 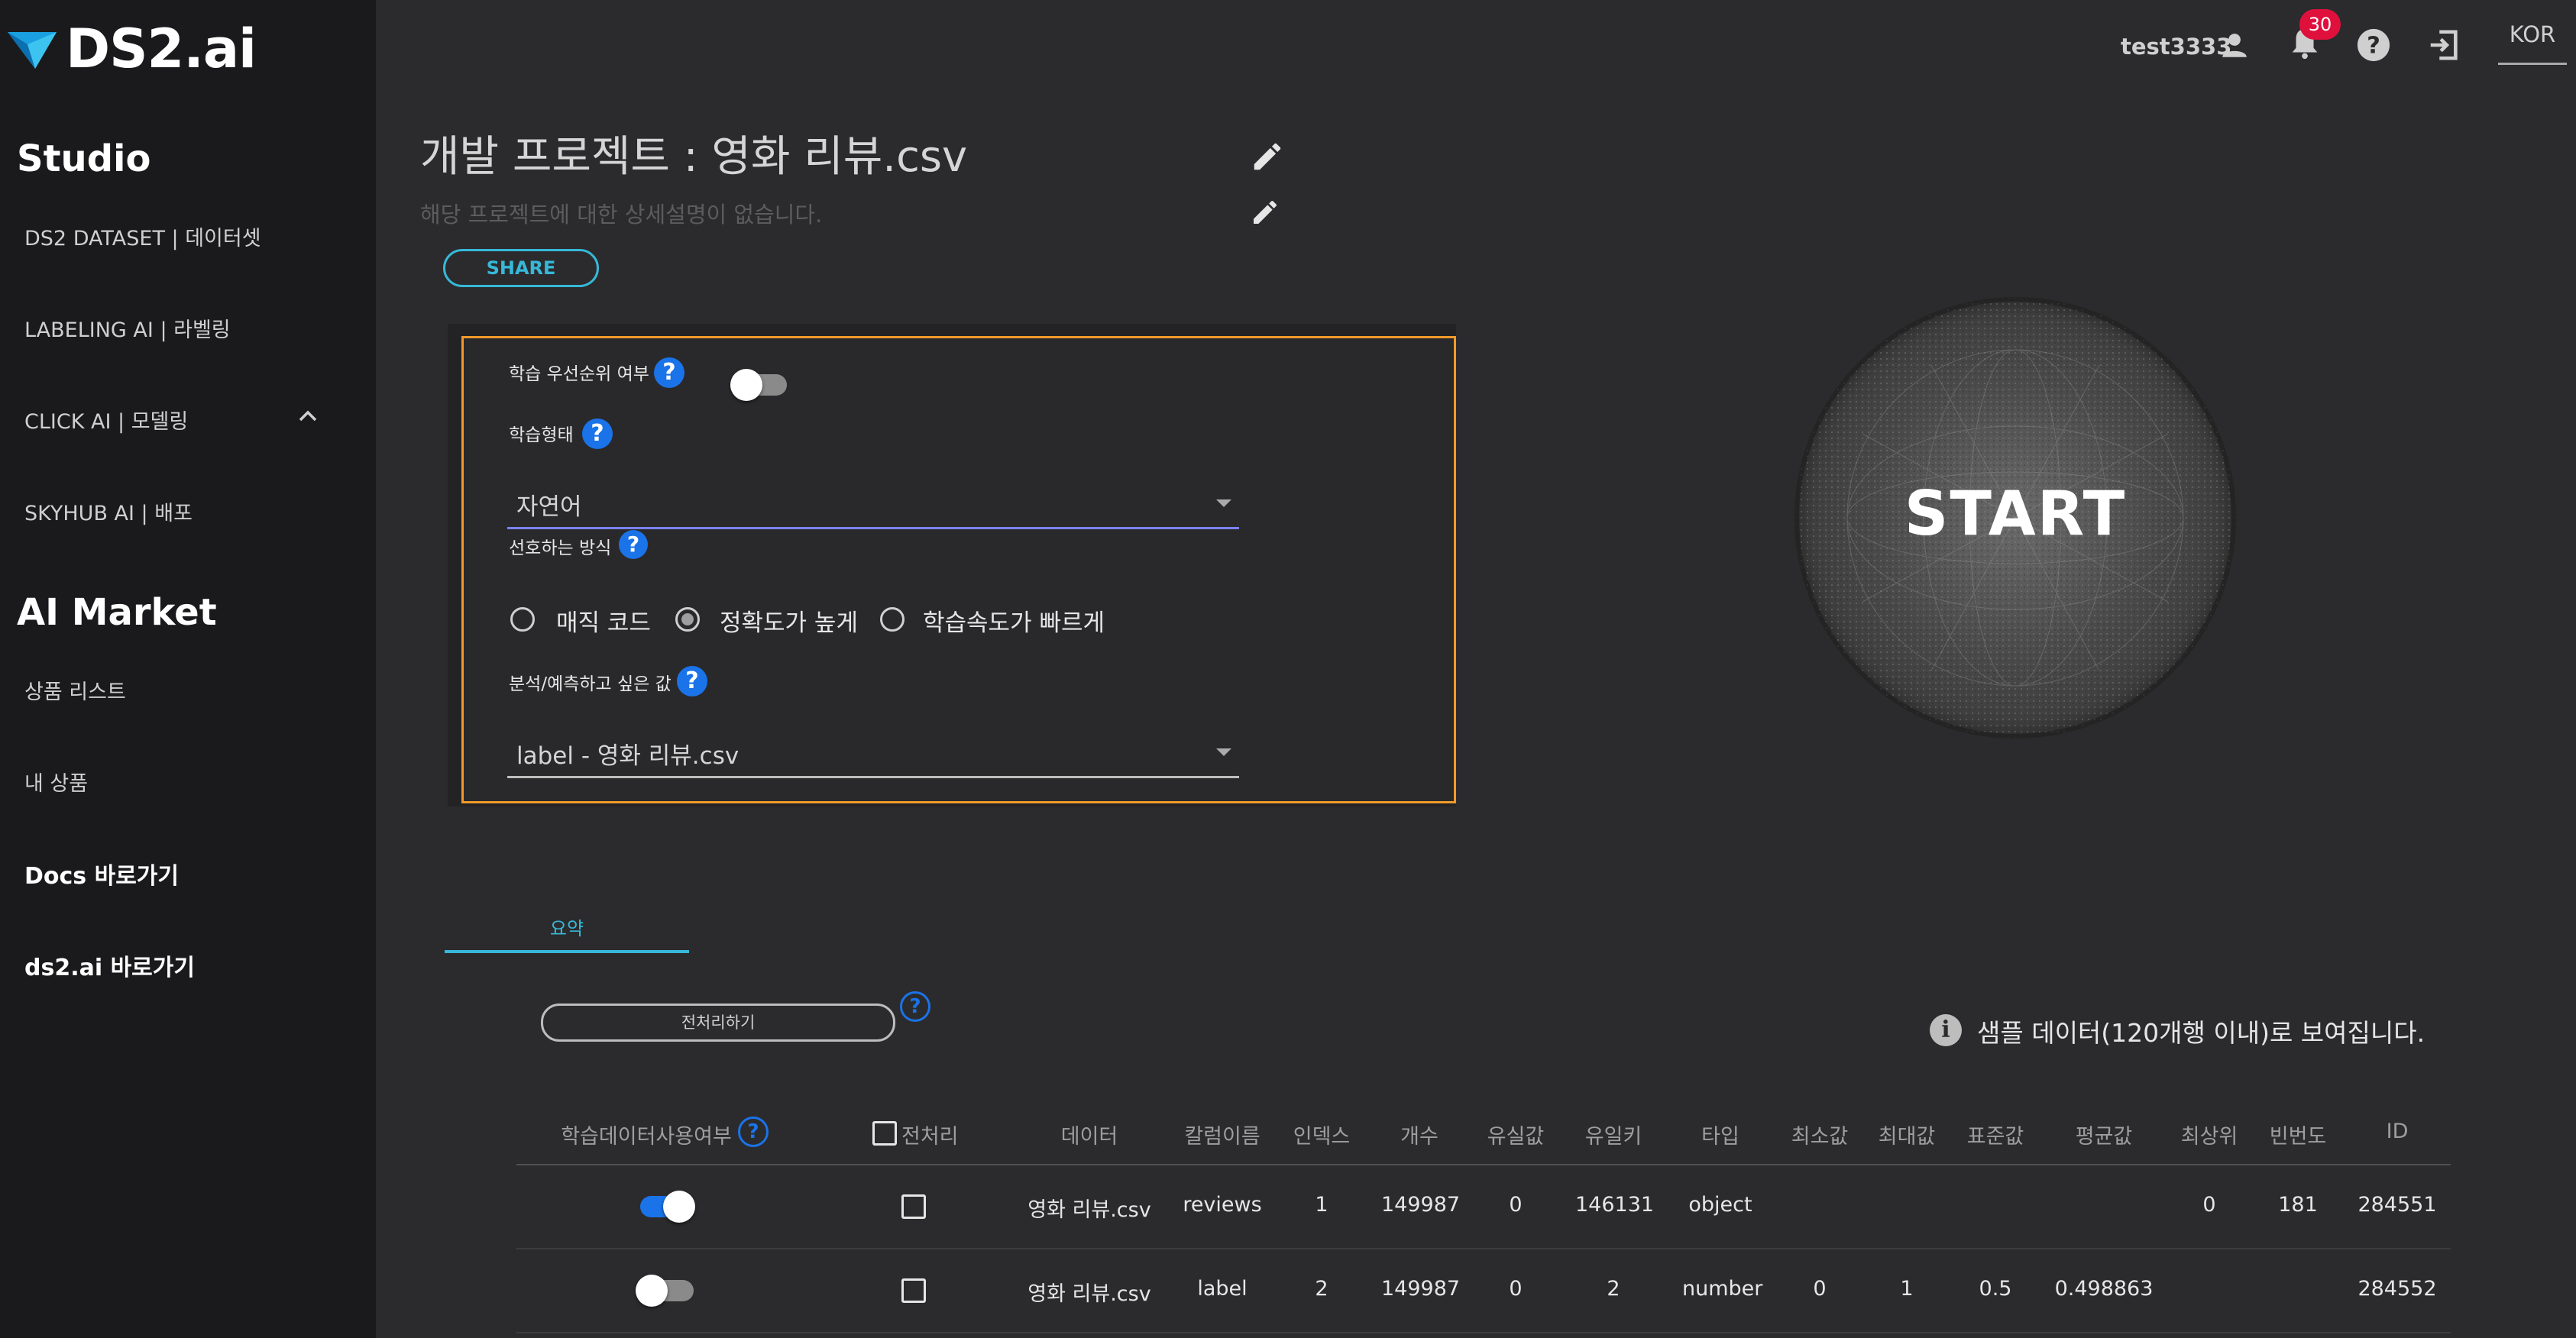 What do you see at coordinates (597, 434) in the screenshot?
I see `training-type-help-icon: ?` at bounding box center [597, 434].